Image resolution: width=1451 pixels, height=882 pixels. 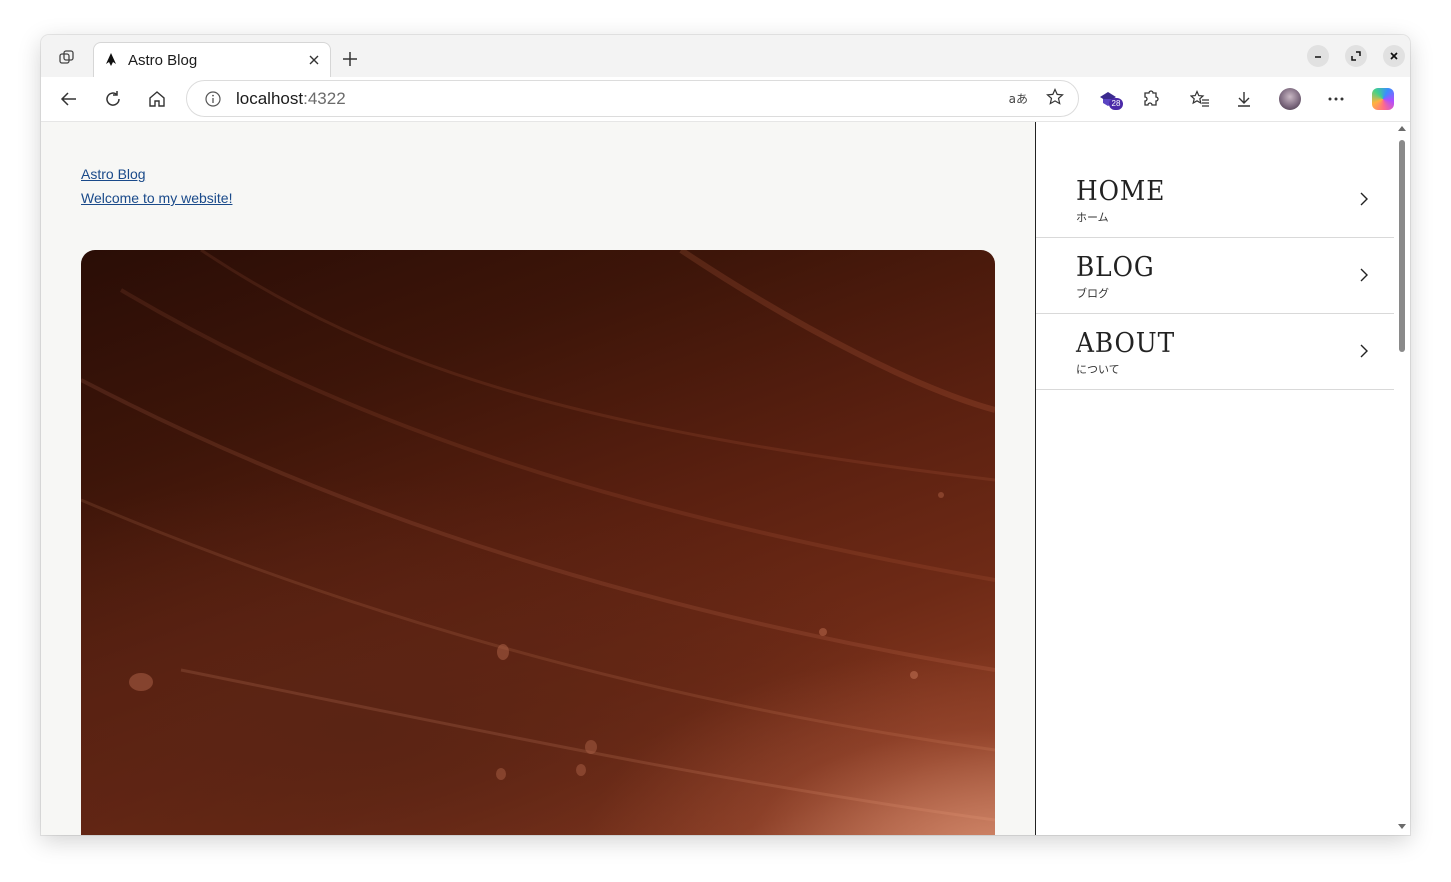 I want to click on maximize-button, so click(x=1356, y=56).